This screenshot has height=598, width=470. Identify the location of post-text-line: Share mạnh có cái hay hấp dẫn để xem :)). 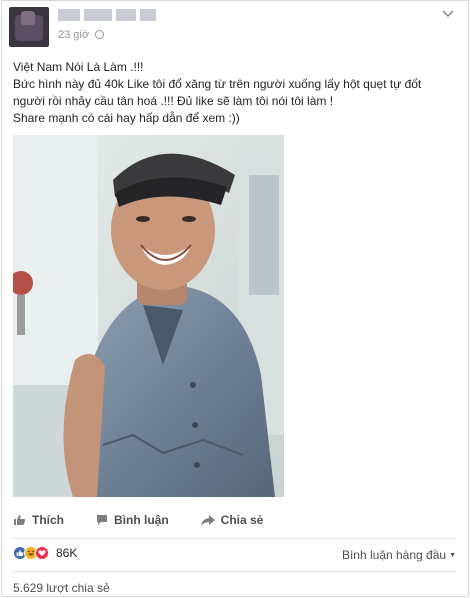
(126, 118).